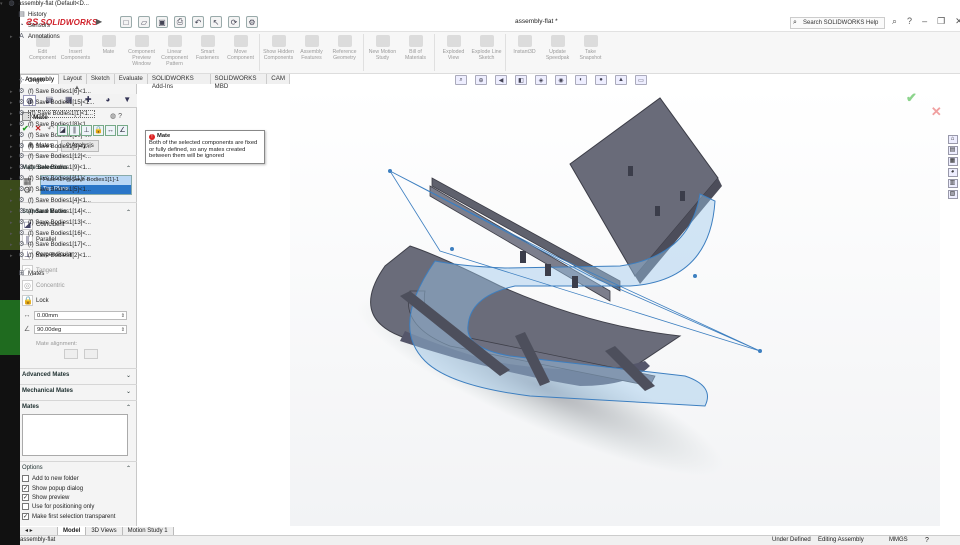  Describe the element at coordinates (107, 100) in the screenshot. I see `display-manager-tab-icon: ◕` at that location.